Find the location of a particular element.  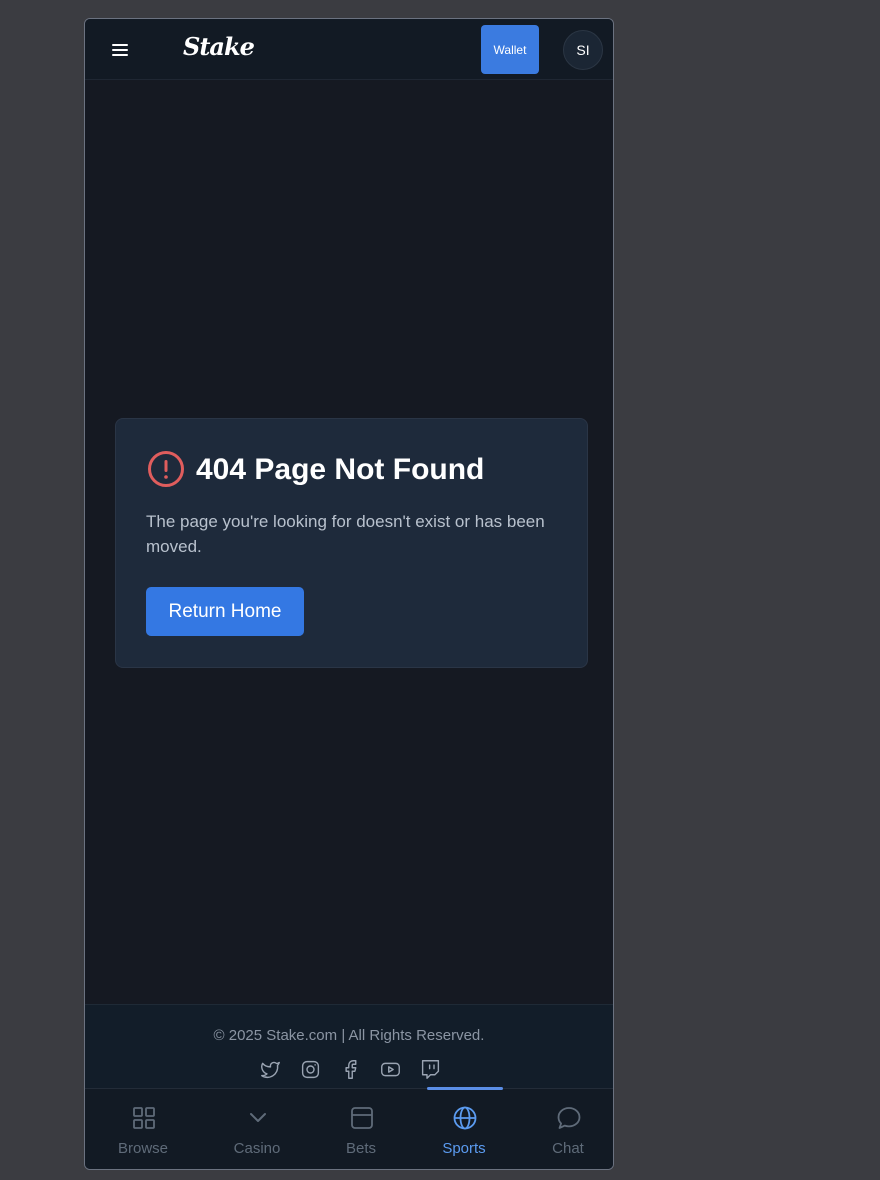

twitch-icon is located at coordinates (430, 1069).